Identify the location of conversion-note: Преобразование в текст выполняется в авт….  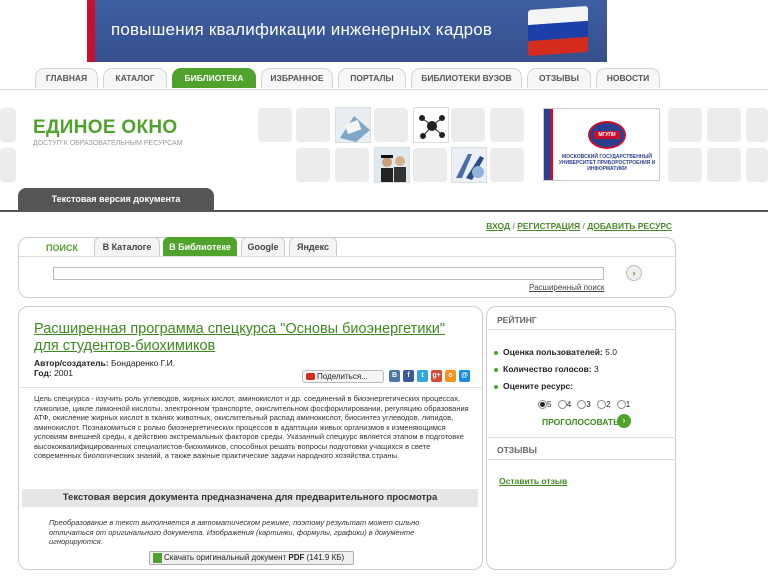
(234, 532).